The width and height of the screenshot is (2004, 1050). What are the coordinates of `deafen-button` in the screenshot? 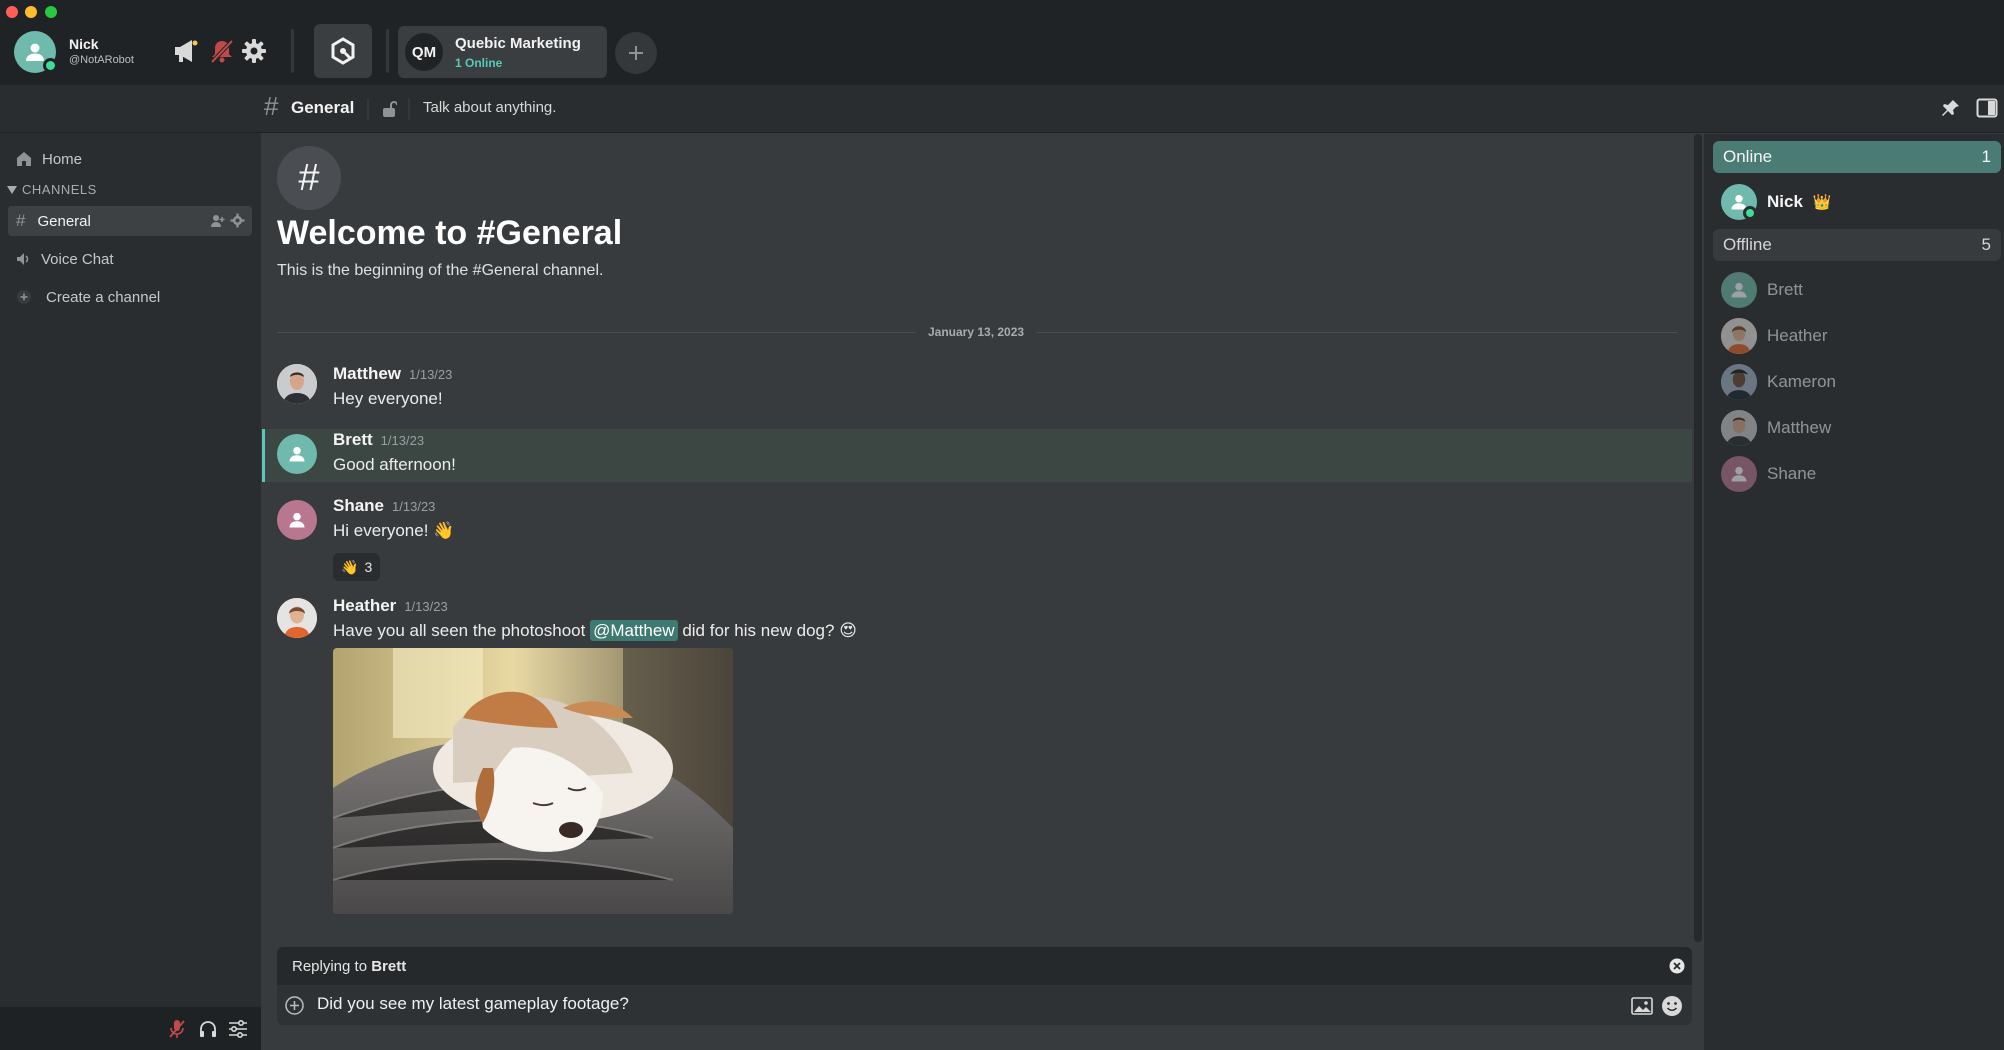 It's located at (208, 1029).